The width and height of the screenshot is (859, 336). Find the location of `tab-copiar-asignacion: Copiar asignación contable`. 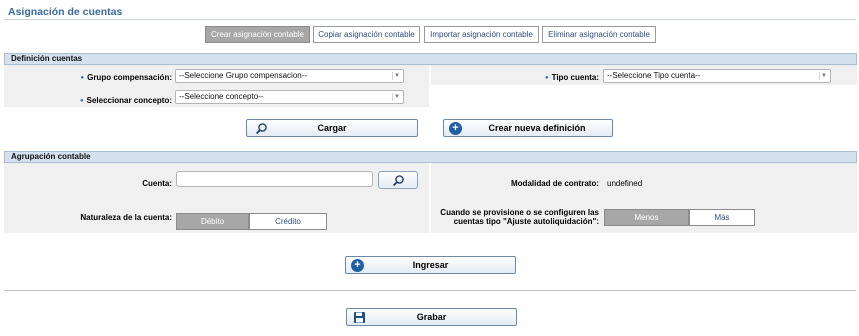

tab-copiar-asignacion: Copiar asignación contable is located at coordinates (366, 34).